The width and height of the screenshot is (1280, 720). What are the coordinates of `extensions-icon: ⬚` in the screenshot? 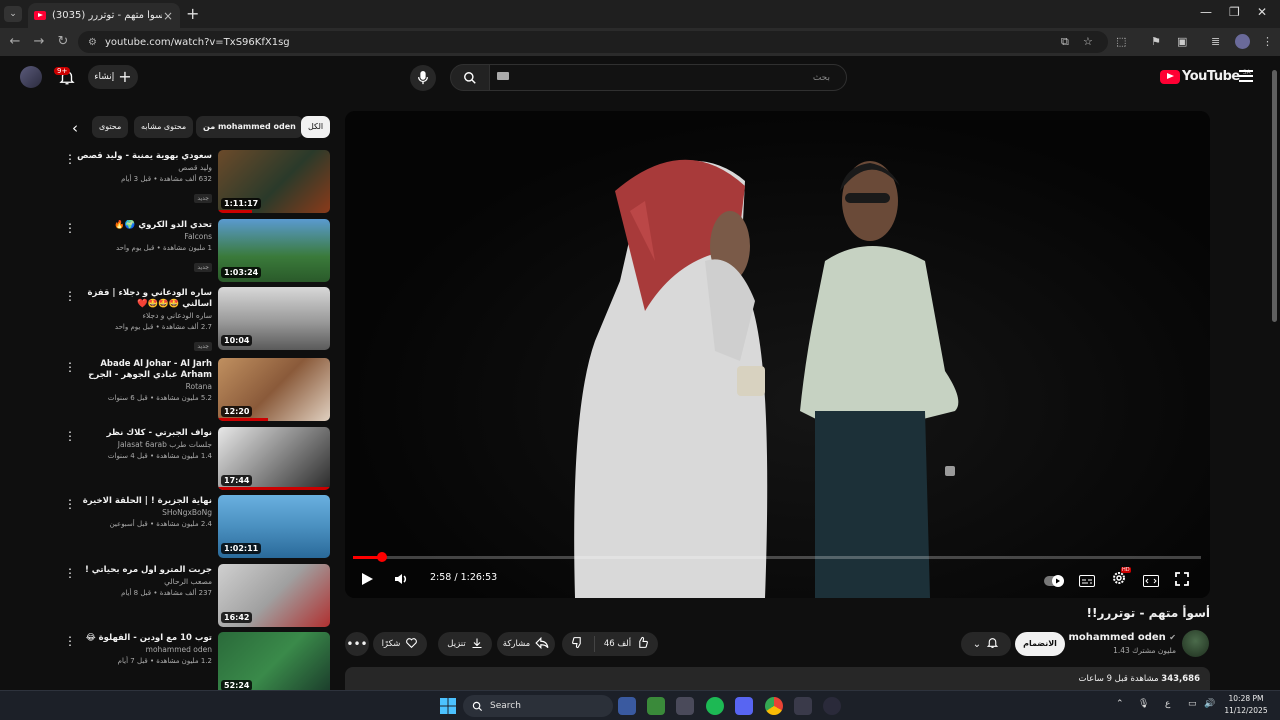 It's located at (1121, 41).